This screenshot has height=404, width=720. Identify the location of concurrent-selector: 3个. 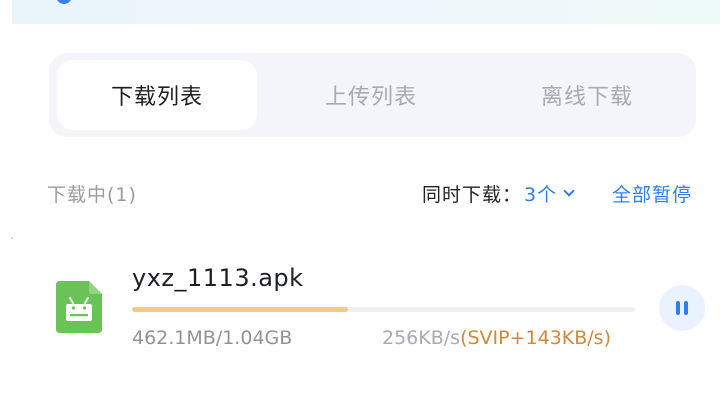
(549, 193).